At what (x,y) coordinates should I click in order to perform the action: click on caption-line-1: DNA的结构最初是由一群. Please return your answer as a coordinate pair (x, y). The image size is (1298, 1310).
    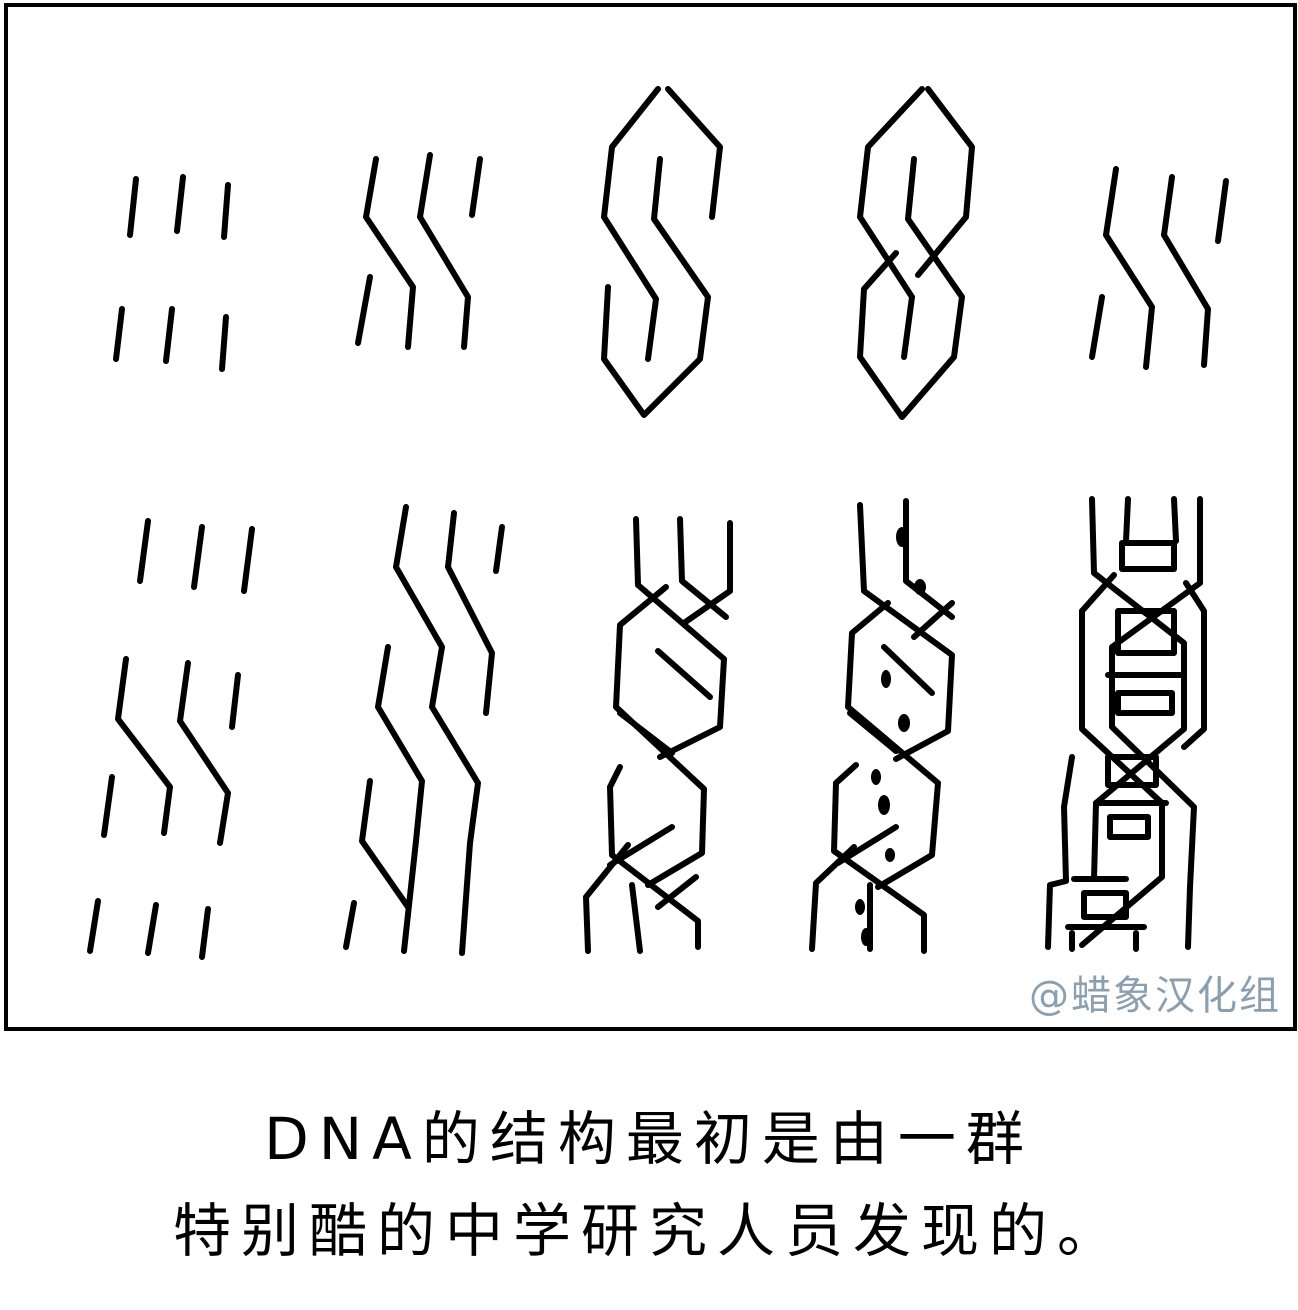
    Looking at the image, I should click on (649, 1139).